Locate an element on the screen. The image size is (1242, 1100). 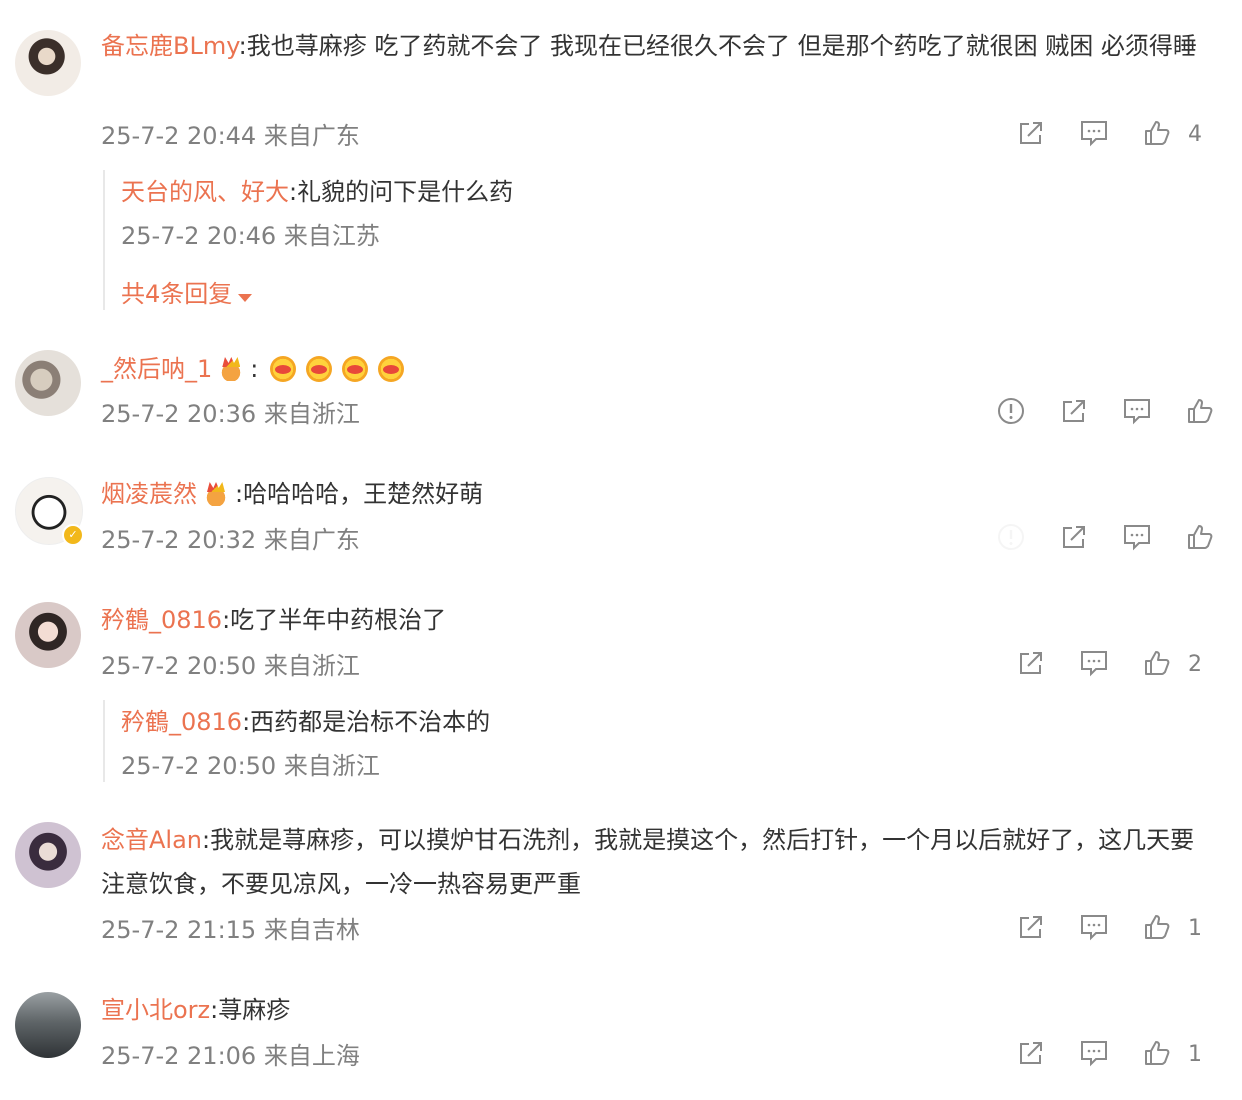
comment-meta: 25-7-2 20:50 来自浙江 is located at coordinates (230, 666).